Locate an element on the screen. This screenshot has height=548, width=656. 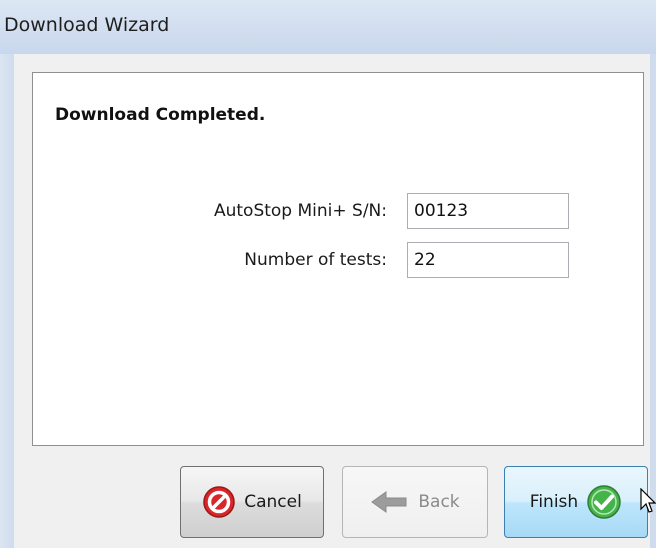
window-frame-left is located at coordinates (7, 301).